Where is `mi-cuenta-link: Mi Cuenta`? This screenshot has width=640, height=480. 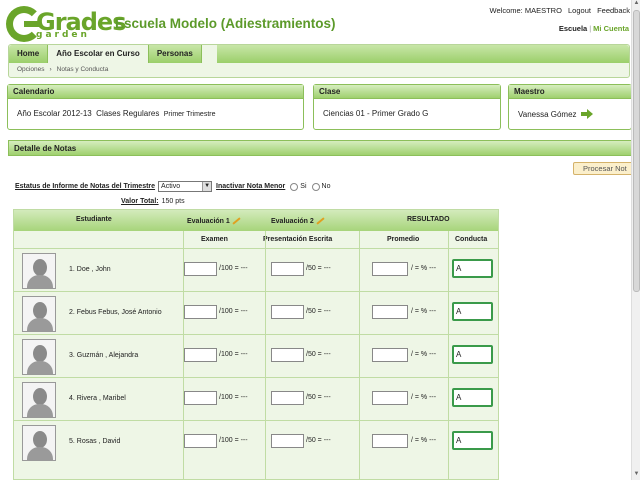 mi-cuenta-link: Mi Cuenta is located at coordinates (611, 28).